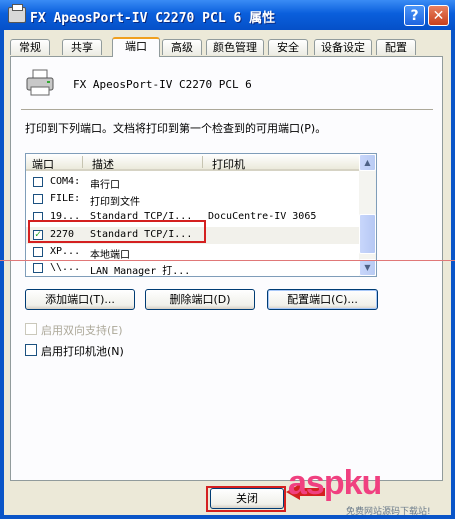 The height and width of the screenshot is (519, 455). I want to click on port-row: FILE: 打印到文件, so click(193, 199).